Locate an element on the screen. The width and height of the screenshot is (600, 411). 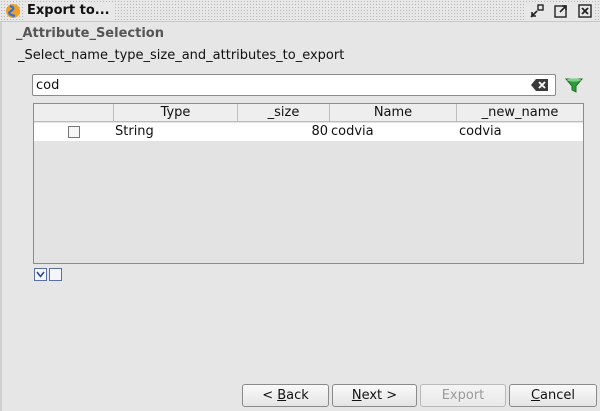
window-controls is located at coordinates (559, 11).